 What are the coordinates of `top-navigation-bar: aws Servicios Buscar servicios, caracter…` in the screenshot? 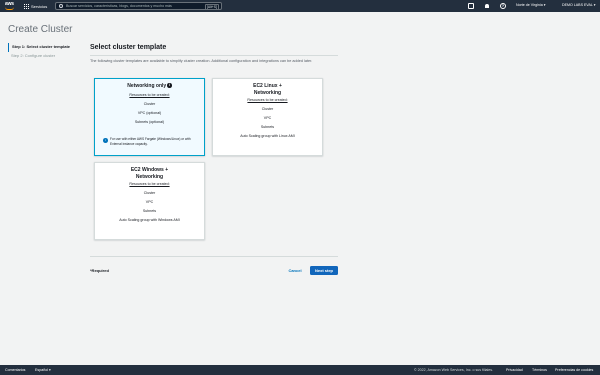 It's located at (300, 6).